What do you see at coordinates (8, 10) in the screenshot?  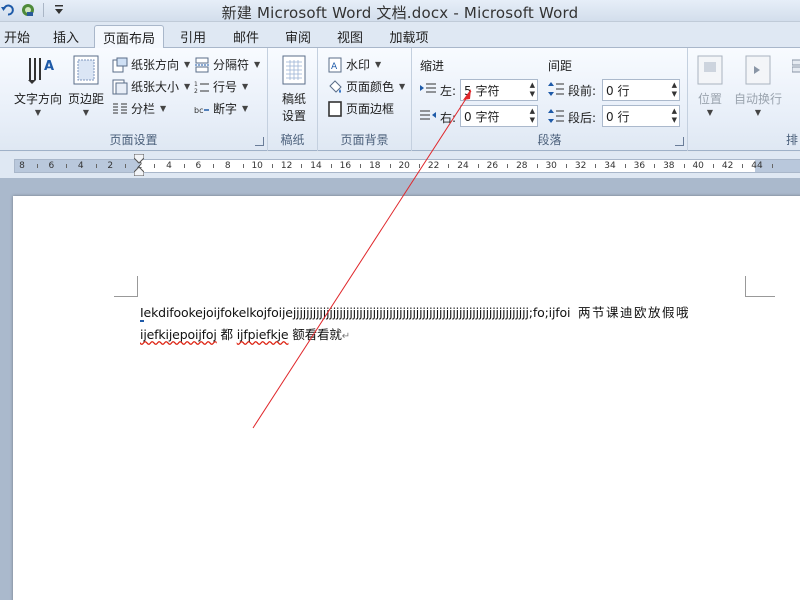 I see `undo-icon` at bounding box center [8, 10].